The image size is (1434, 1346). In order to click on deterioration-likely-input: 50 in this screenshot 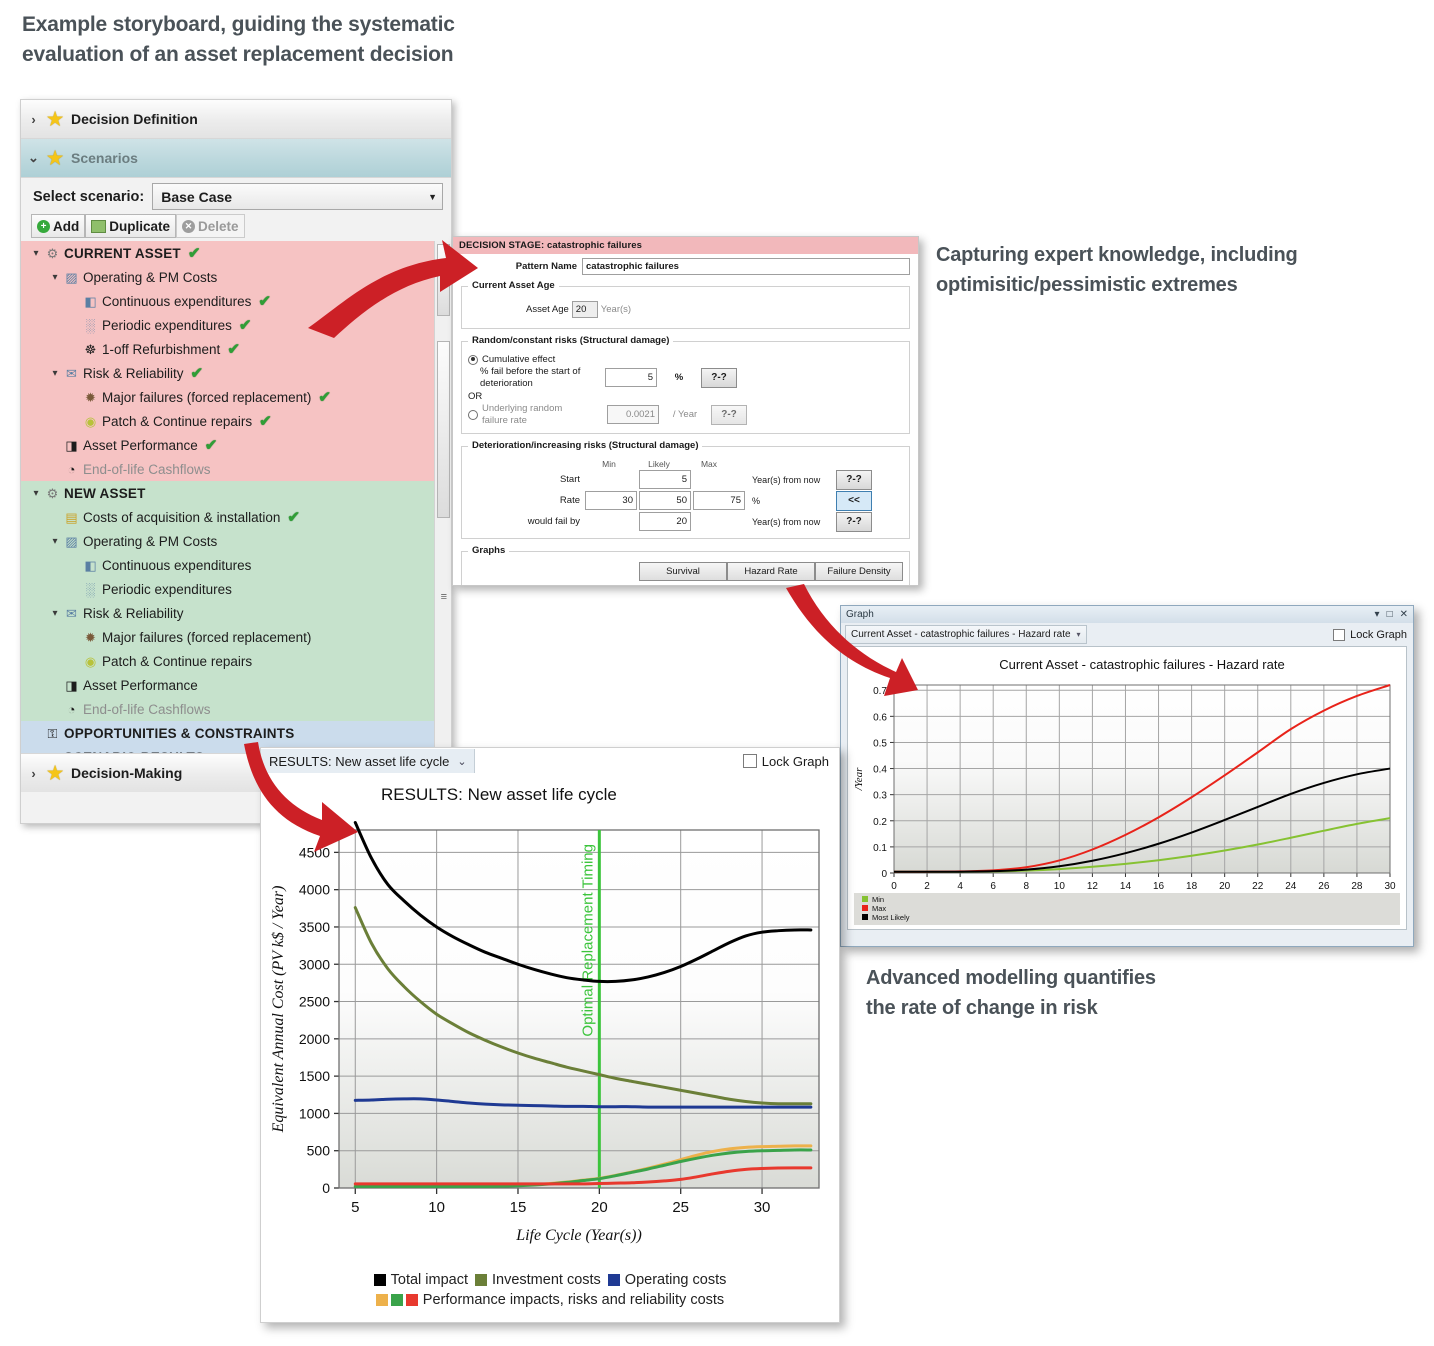, I will do `click(665, 500)`.